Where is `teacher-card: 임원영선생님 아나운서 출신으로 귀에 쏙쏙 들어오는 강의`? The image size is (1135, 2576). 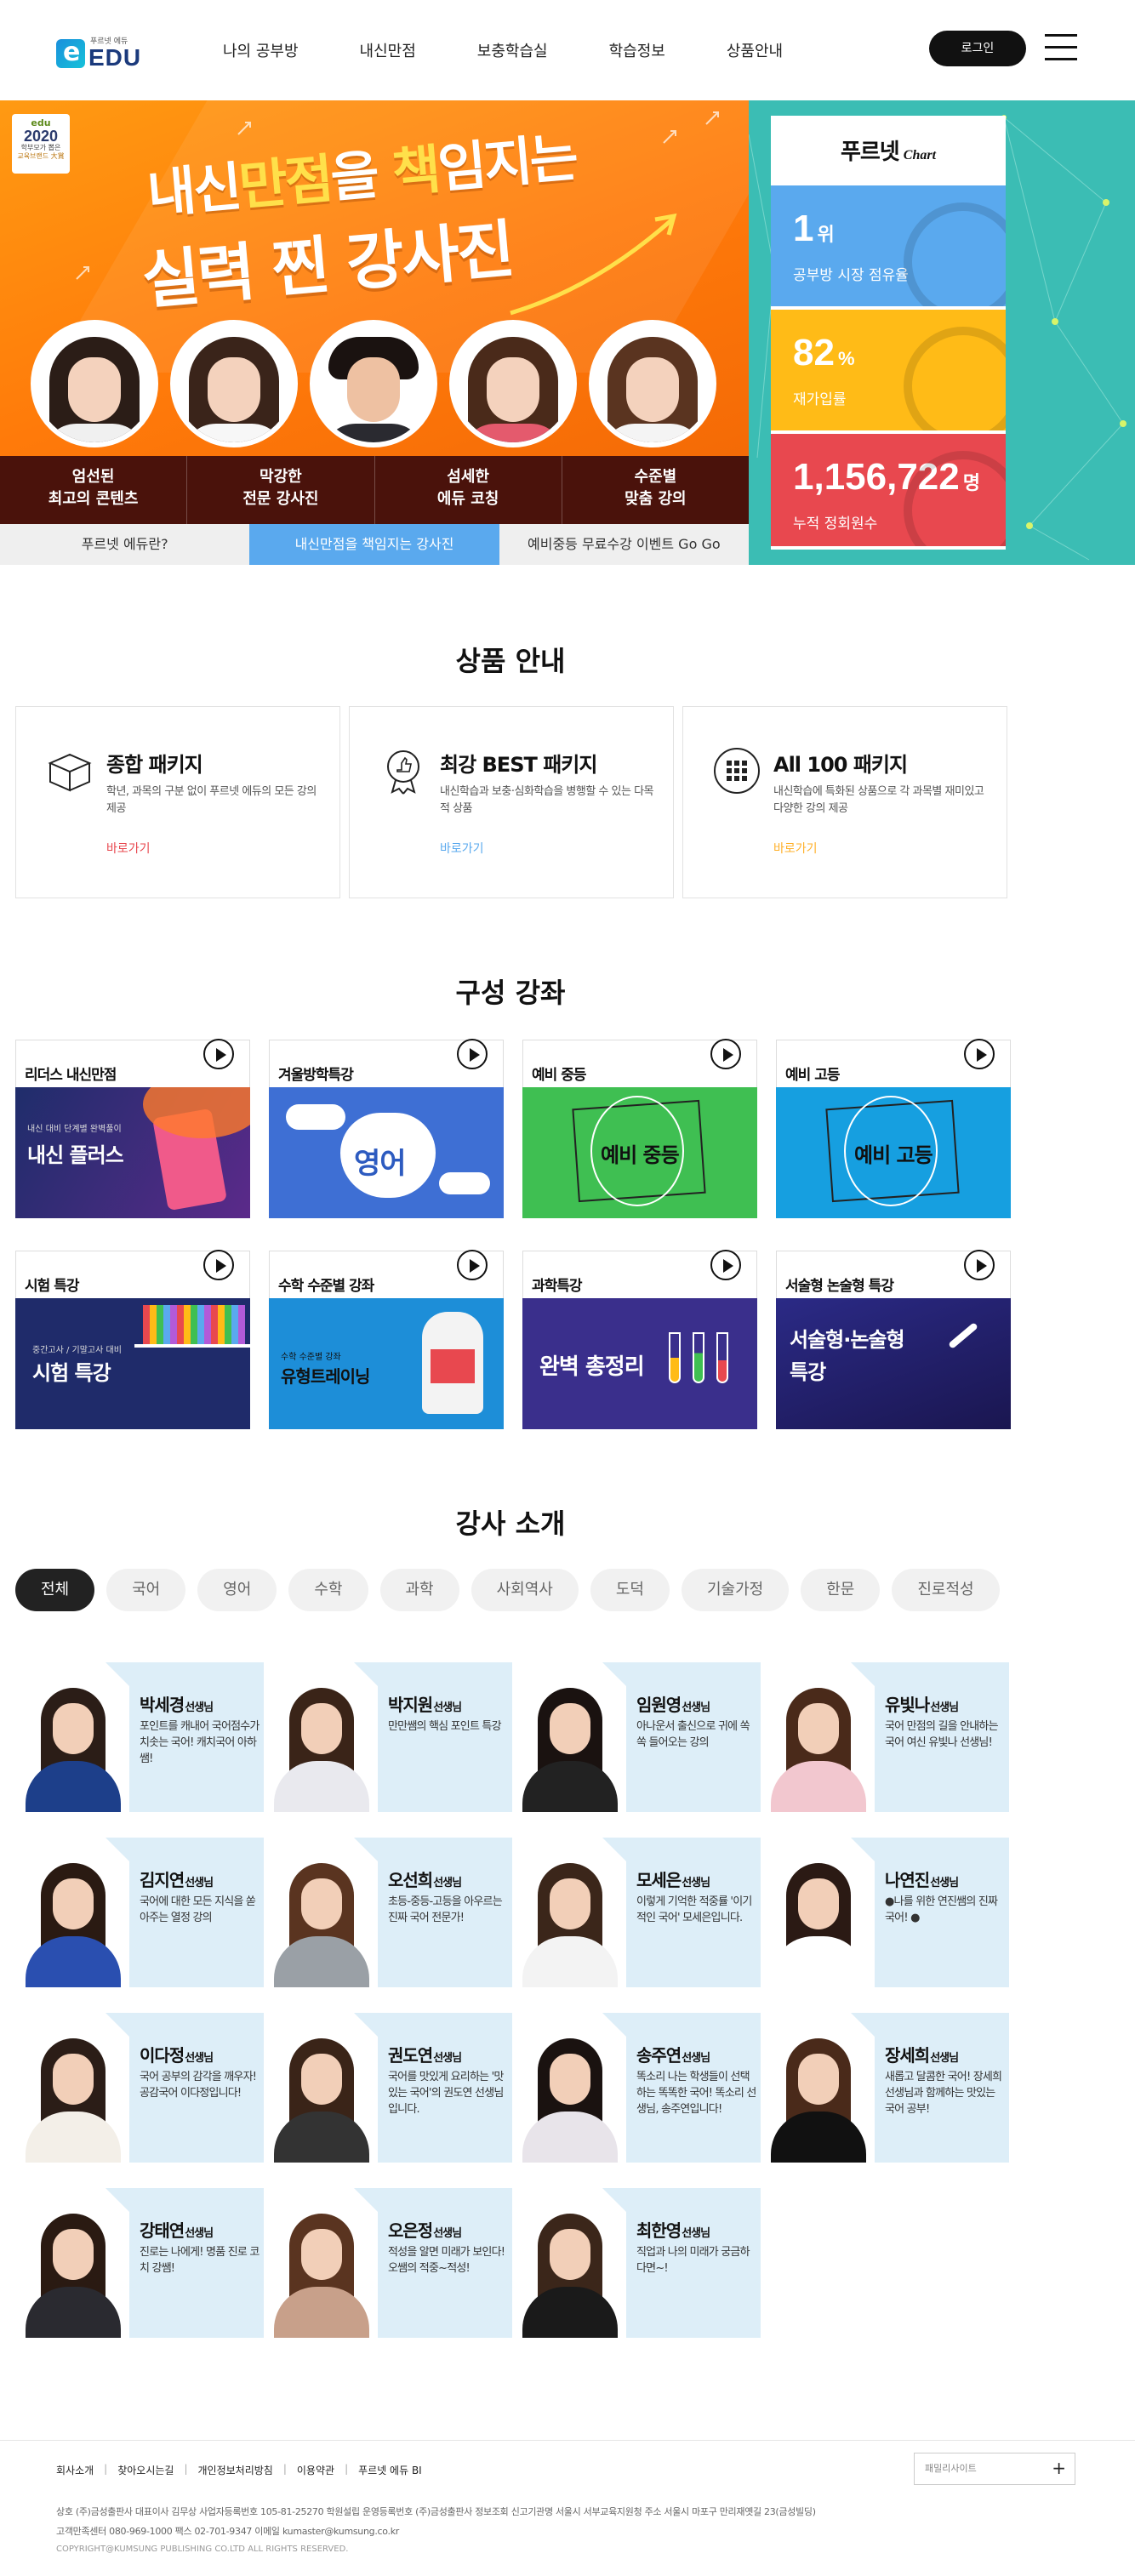 teacher-card: 임원영선생님 아나운서 출신으로 귀에 쏙쏙 들어오는 강의 is located at coordinates (636, 1737).